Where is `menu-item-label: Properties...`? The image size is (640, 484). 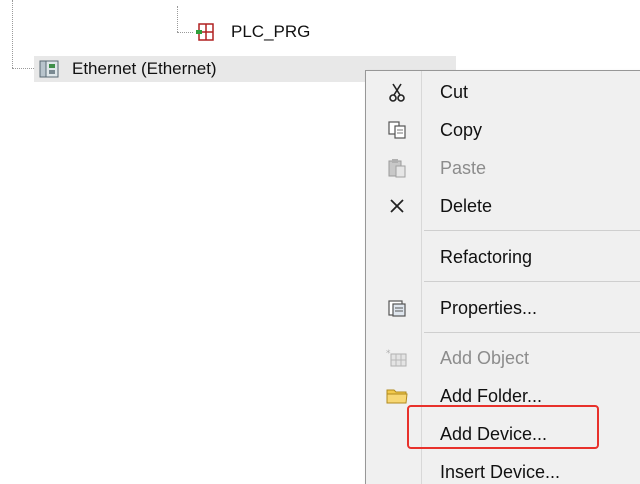 menu-item-label: Properties... is located at coordinates (489, 307).